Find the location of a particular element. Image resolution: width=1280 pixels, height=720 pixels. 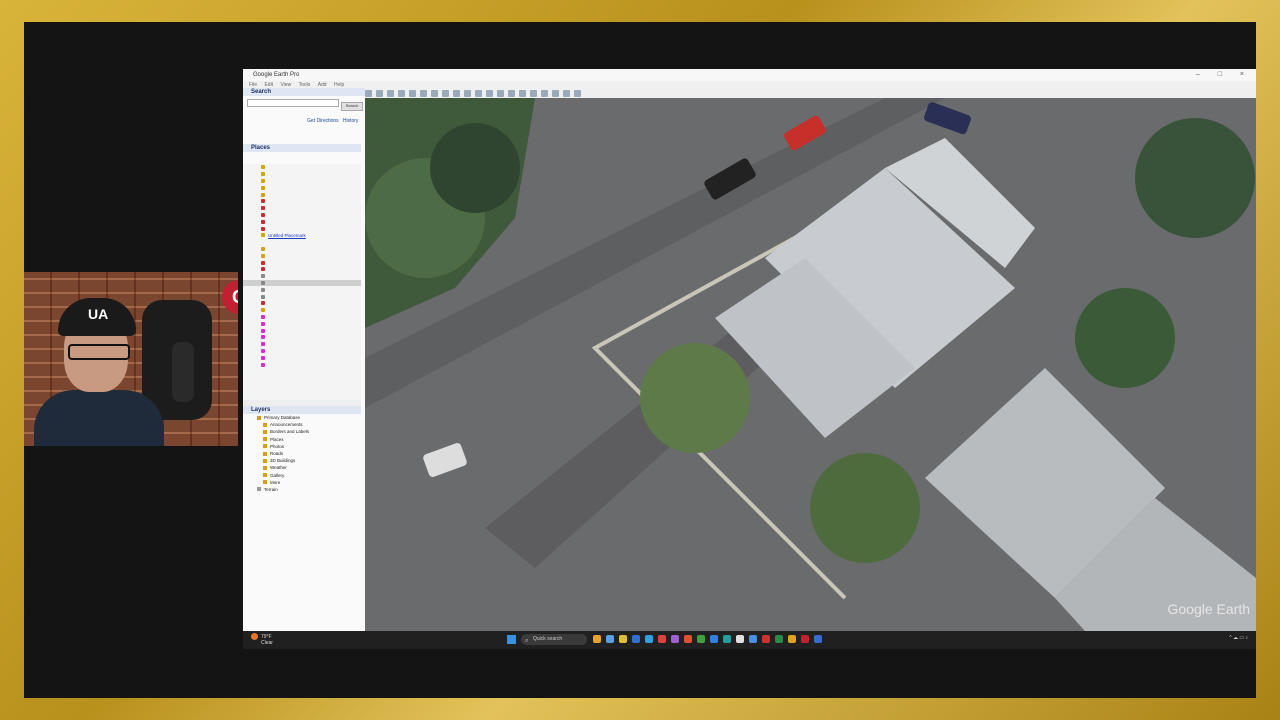

search-input is located at coordinates (293, 103).